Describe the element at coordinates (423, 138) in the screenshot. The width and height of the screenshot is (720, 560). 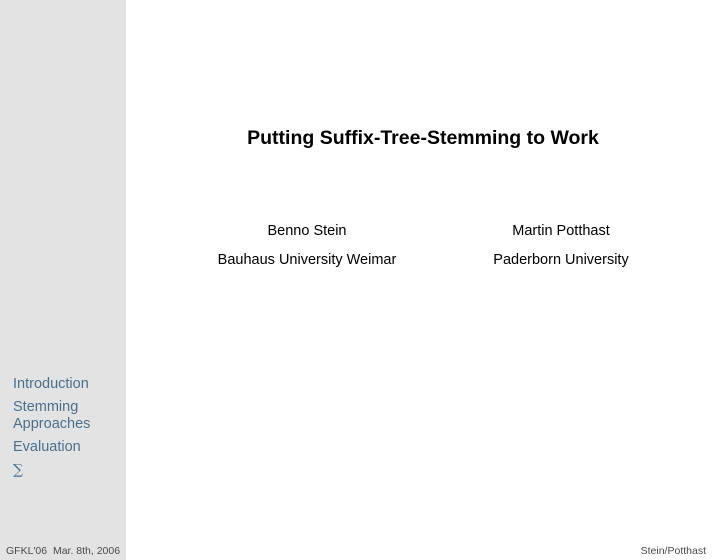
I see `slide-title: Putting Suffix-Tree-Stemming to Work` at that location.